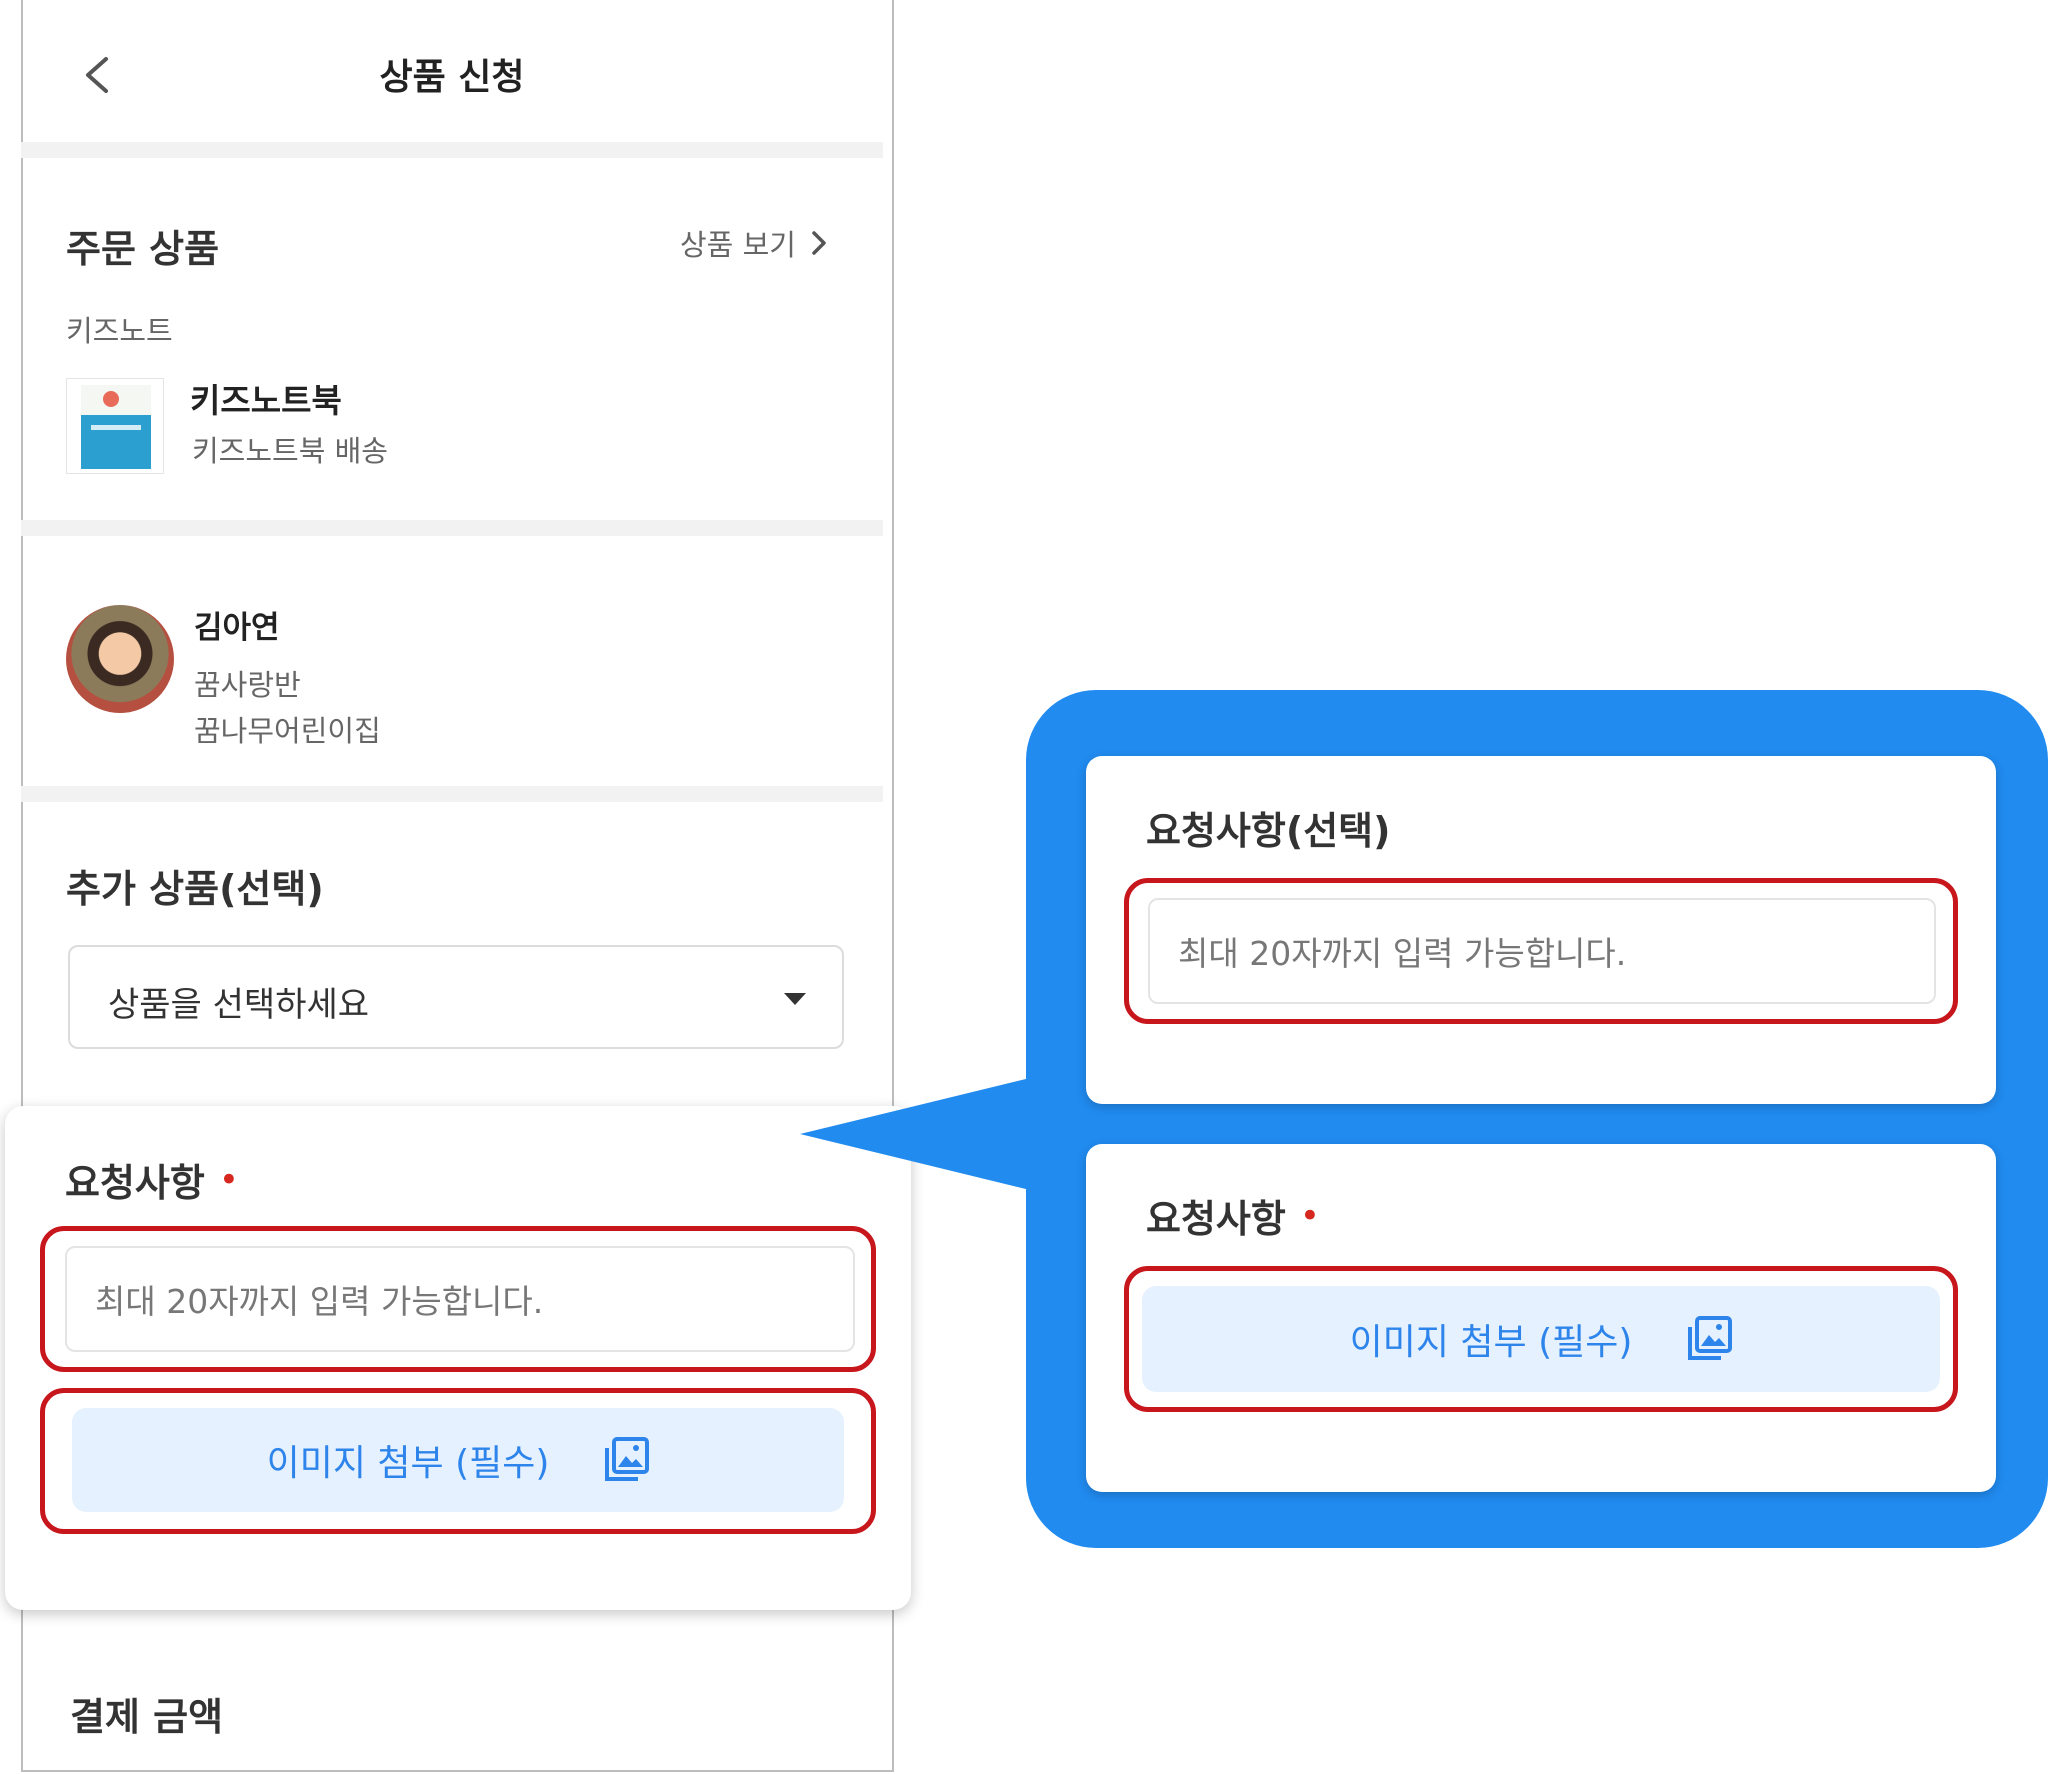  I want to click on view-product-link: 상품 보기, so click(754, 243).